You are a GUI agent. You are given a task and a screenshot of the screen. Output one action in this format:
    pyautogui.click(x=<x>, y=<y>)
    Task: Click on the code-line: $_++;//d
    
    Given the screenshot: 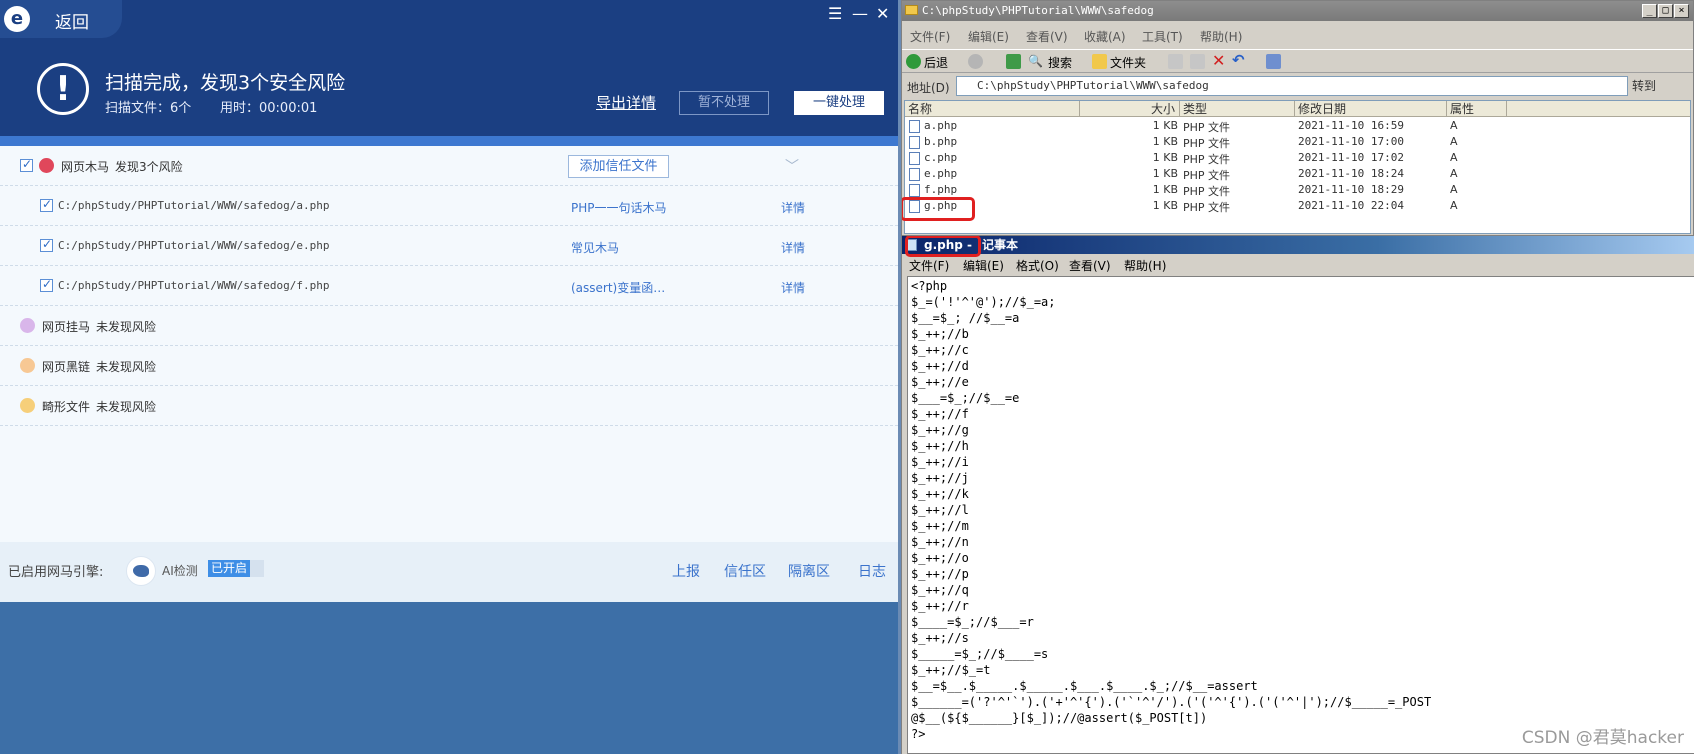 What is the action you would take?
    pyautogui.click(x=940, y=366)
    